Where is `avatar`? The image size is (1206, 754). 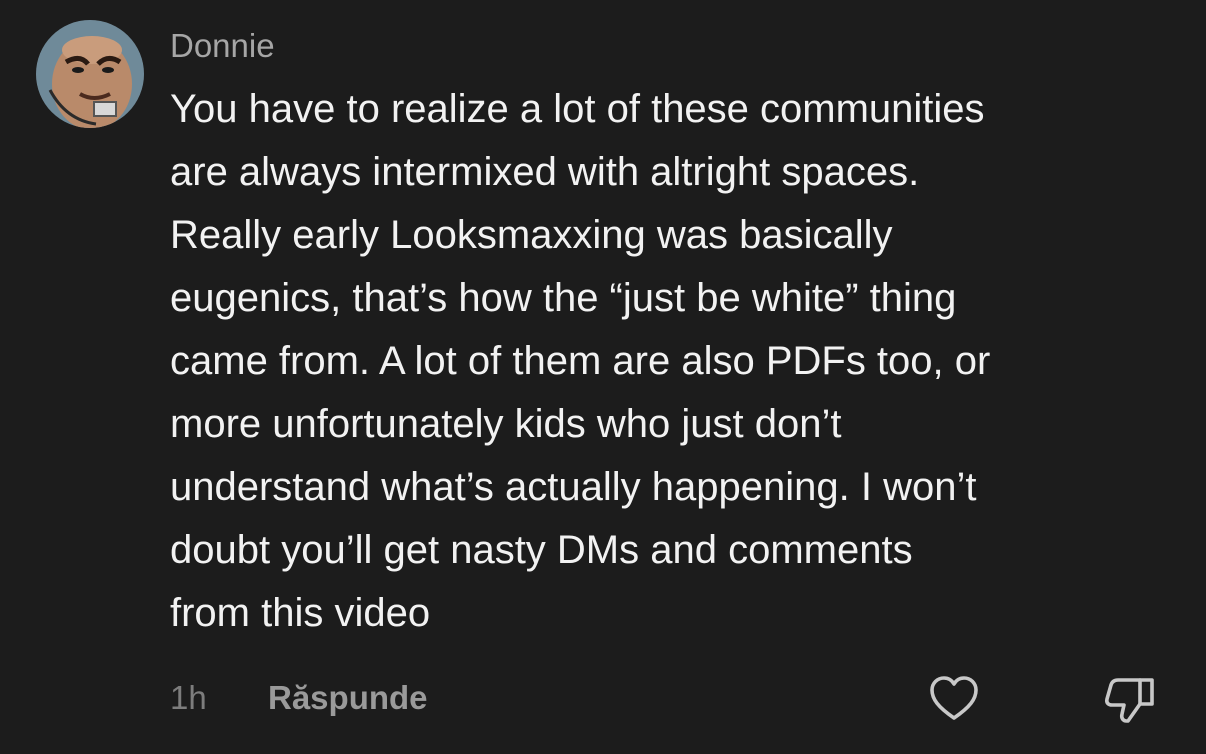
avatar is located at coordinates (90, 74).